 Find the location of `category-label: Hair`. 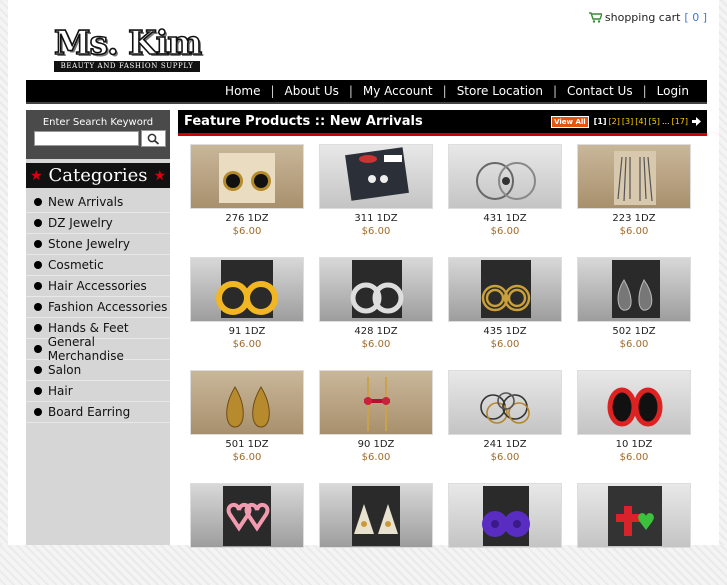

category-label: Hair is located at coordinates (60, 391).